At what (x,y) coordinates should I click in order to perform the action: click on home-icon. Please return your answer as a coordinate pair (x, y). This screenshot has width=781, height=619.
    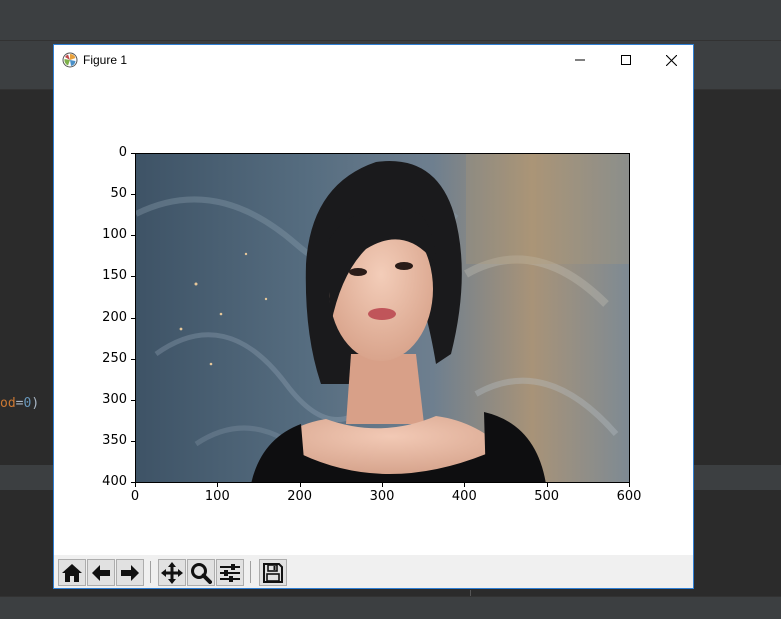
    Looking at the image, I should click on (72, 572).